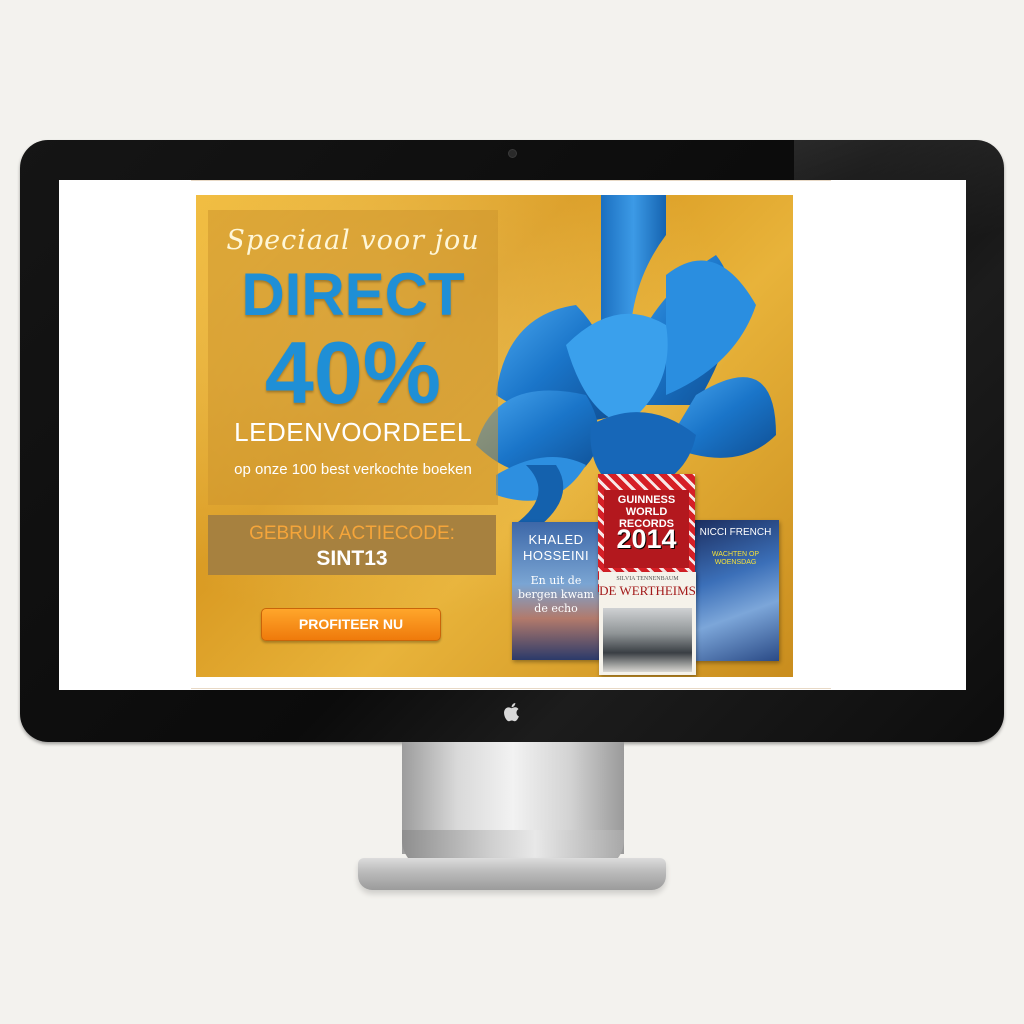  I want to click on benefit-label: LEDENVOORDEEL, so click(353, 432).